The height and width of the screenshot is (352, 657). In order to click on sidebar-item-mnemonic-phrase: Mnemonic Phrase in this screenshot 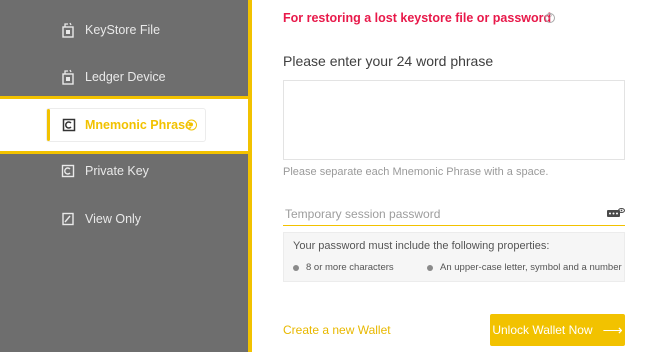, I will do `click(126, 125)`.